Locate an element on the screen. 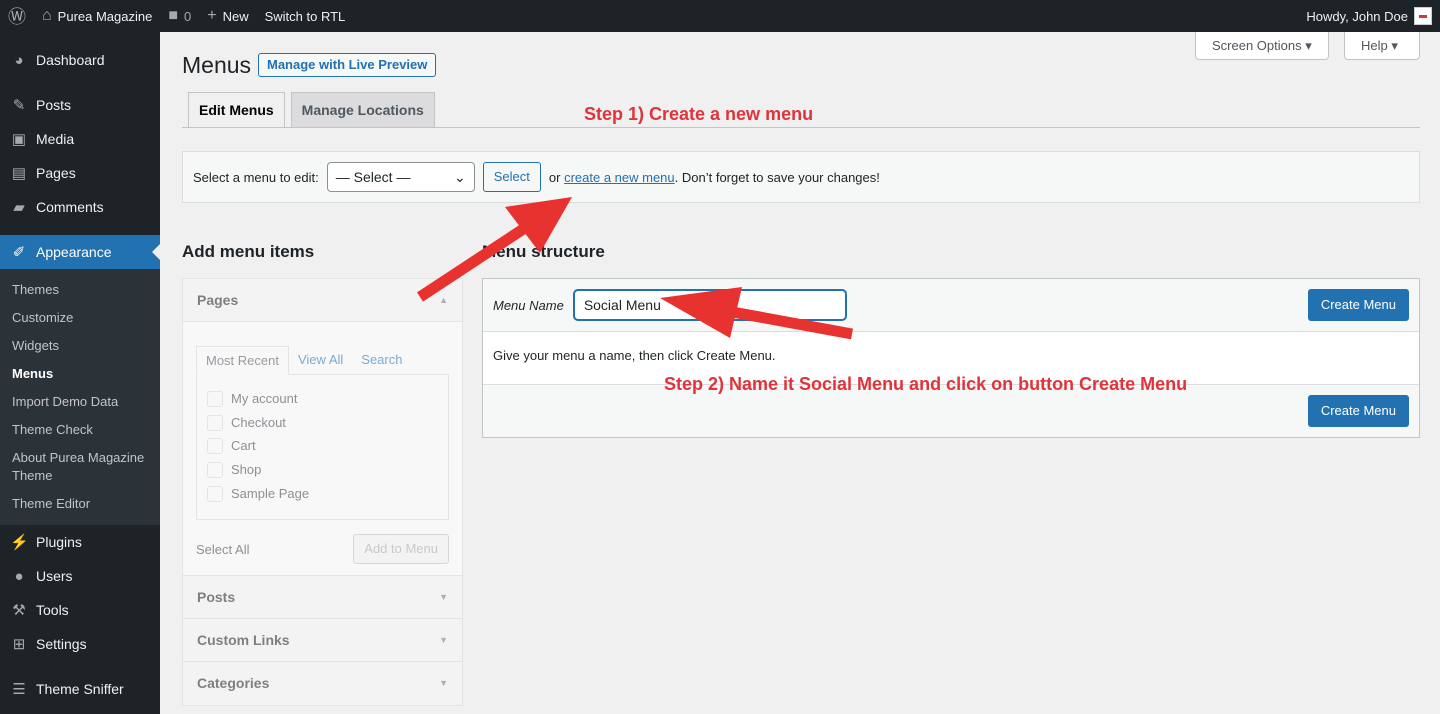 The height and width of the screenshot is (714, 1440). page-item: My account is located at coordinates (322, 399).